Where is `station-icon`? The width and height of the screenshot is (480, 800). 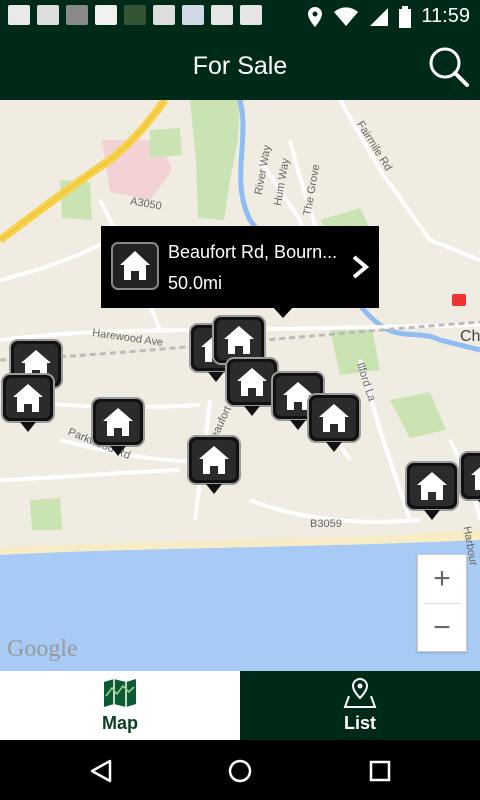
station-icon is located at coordinates (459, 300).